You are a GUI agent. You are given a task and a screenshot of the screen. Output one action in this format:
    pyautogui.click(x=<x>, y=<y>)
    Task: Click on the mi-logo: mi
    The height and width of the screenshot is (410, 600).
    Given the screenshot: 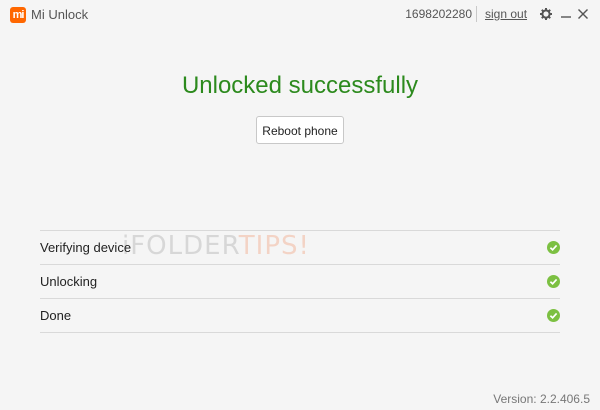 What is the action you would take?
    pyautogui.click(x=18, y=15)
    